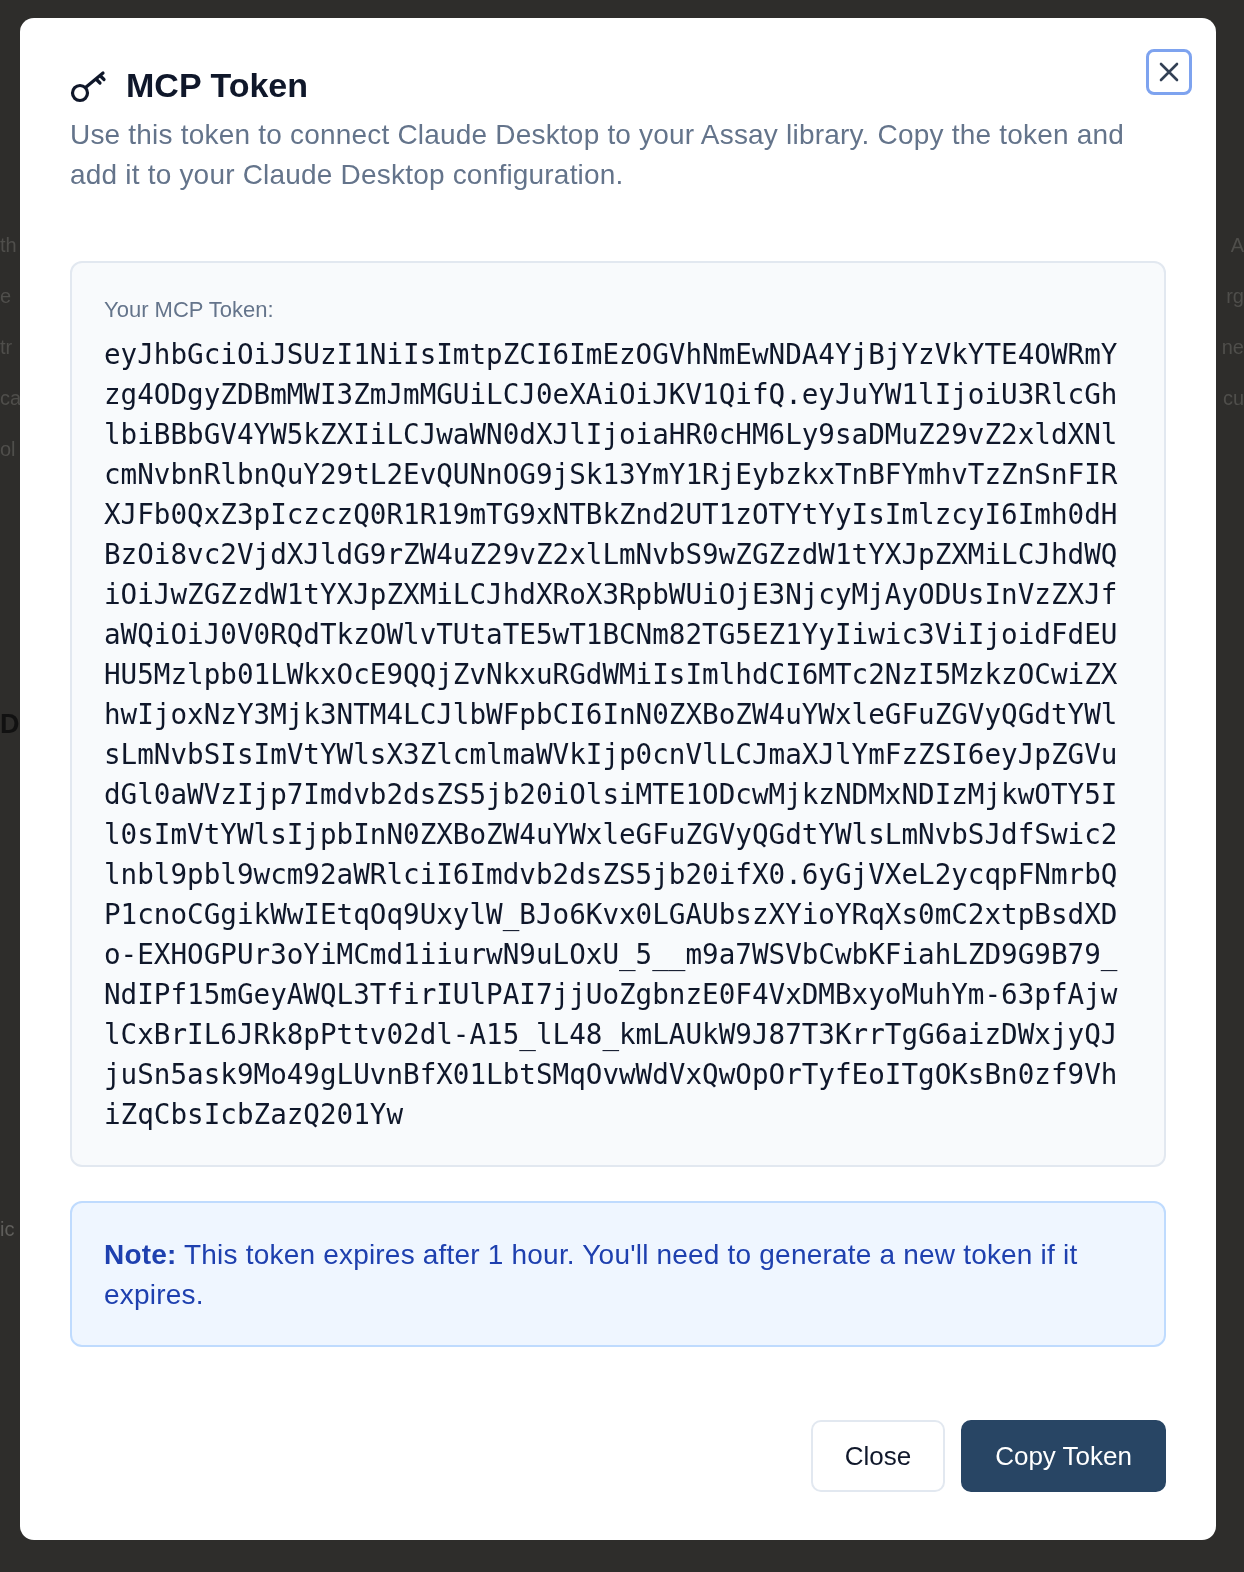  What do you see at coordinates (597, 155) in the screenshot?
I see `dialog-description: Use this token to connect Claude Desktop to your Assay library. Copy the token and add it to your Claude Desktop configuration.` at bounding box center [597, 155].